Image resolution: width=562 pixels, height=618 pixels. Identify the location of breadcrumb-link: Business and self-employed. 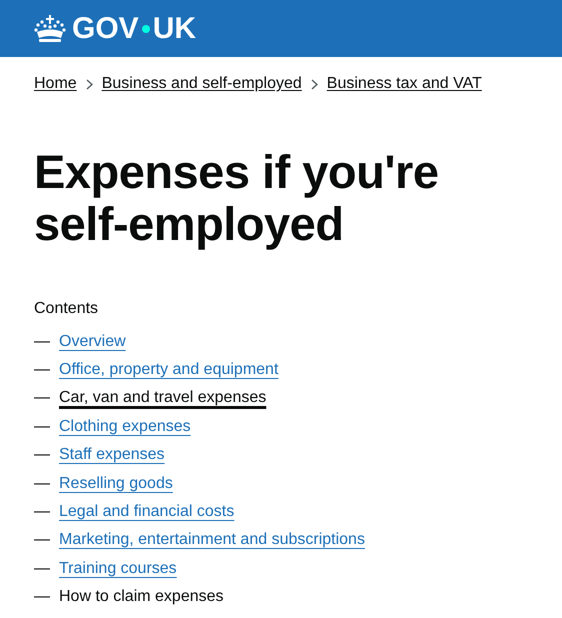
(202, 84).